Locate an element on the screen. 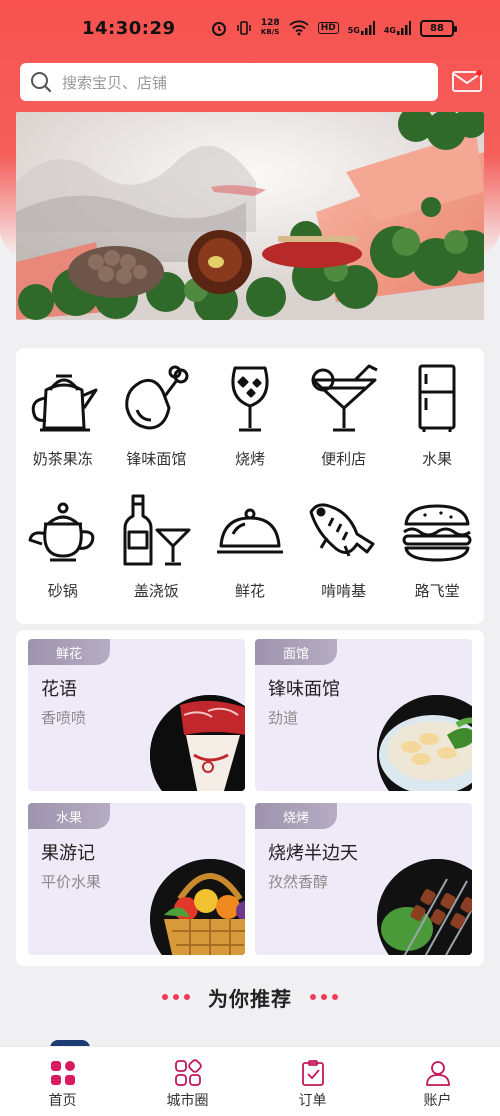 The width and height of the screenshot is (500, 1116). category-item-xianhua: 鲜花 is located at coordinates (250, 560).